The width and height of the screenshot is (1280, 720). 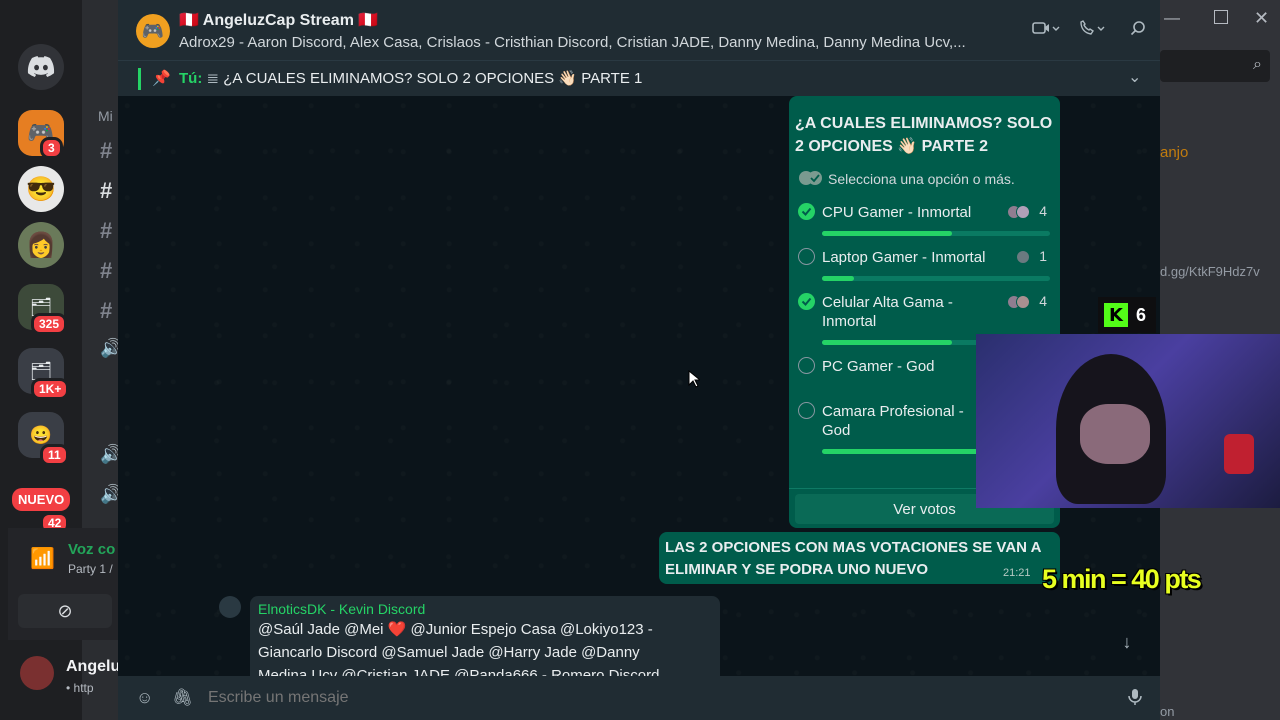 I want to click on voice-connection-panel: 📶 Voz co Party 1 / ⊘, so click(x=65, y=584).